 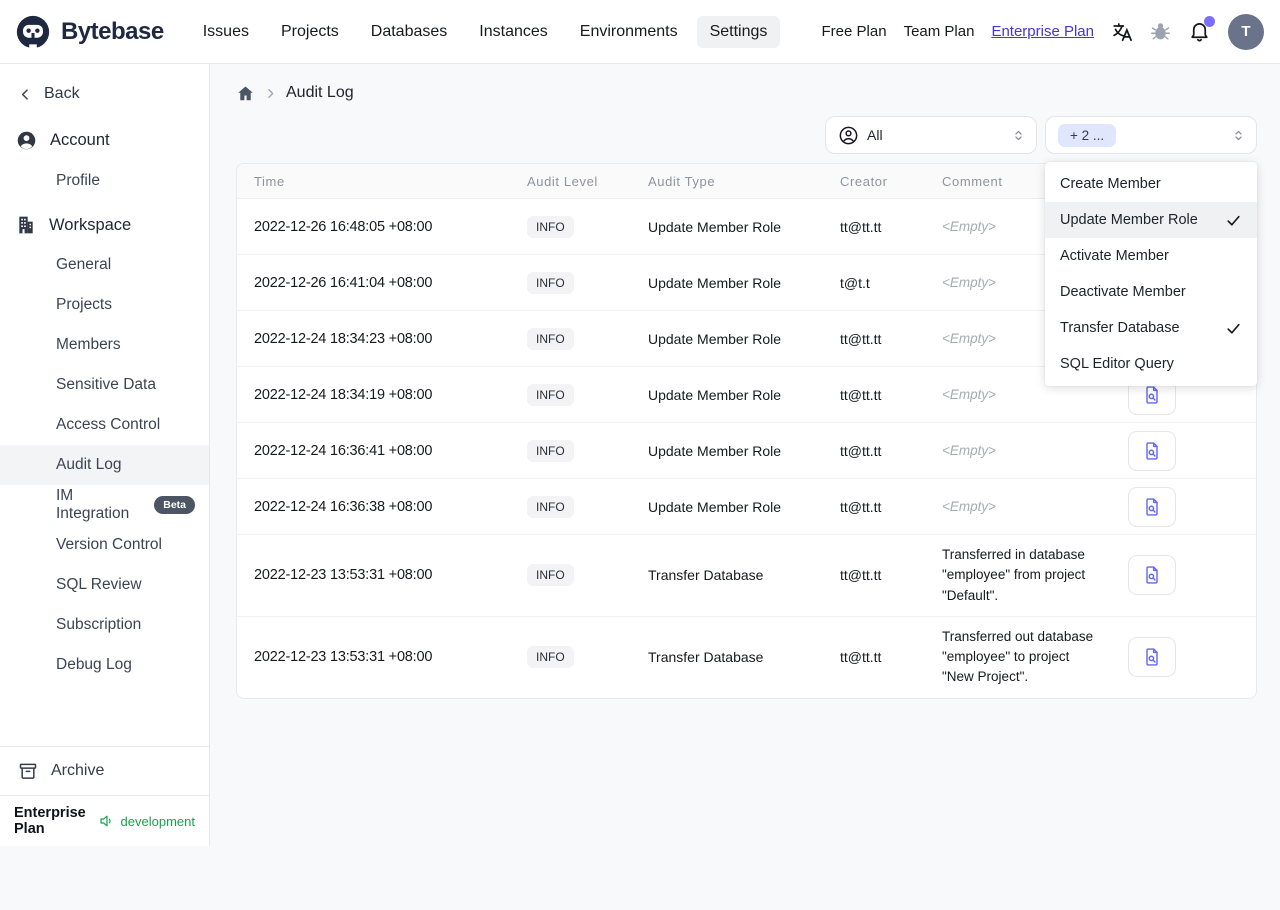 I want to click on team-plan-link: Team Plan, so click(x=939, y=31).